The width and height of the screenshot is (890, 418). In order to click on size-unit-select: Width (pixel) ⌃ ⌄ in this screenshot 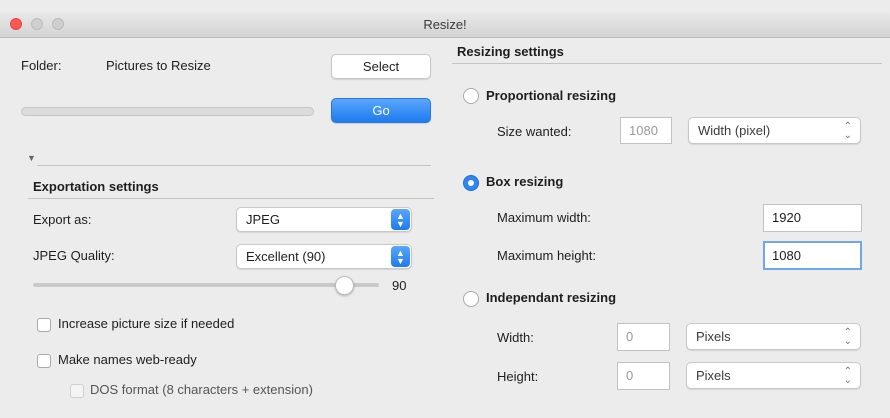, I will do `click(774, 130)`.